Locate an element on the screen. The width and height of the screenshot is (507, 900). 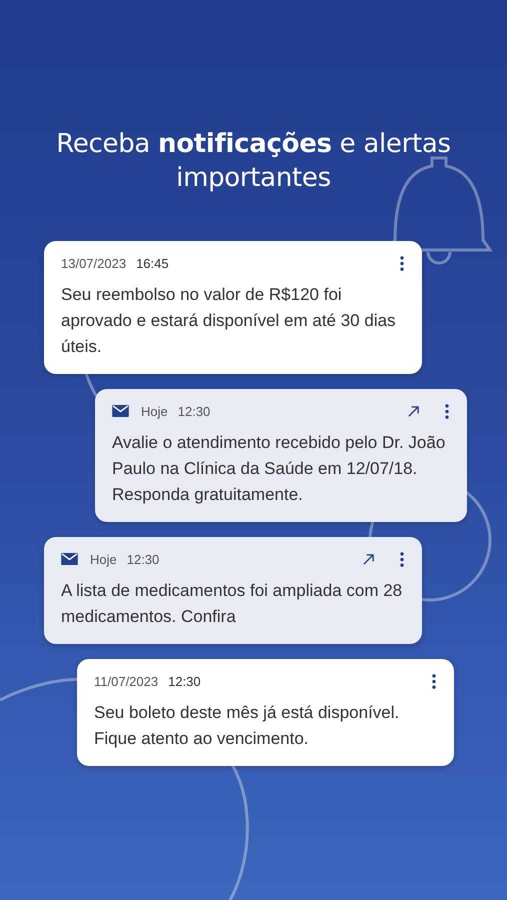
heading: Receba notificações e alertas importantes is located at coordinates (253, 161).